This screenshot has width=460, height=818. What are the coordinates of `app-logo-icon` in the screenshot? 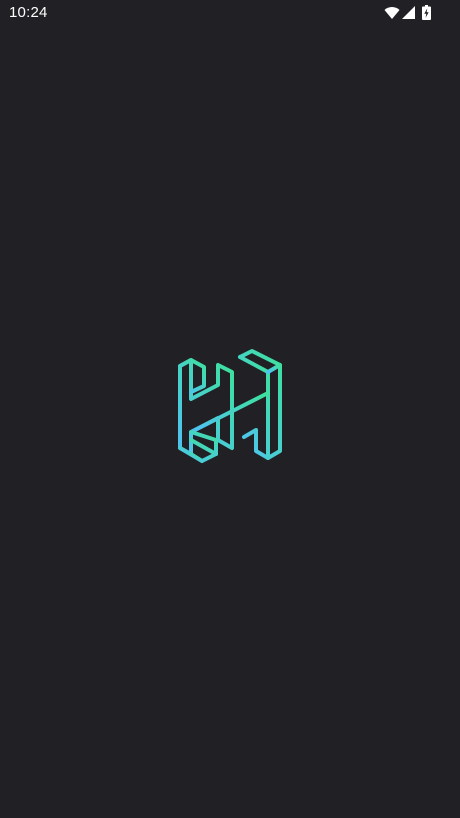 It's located at (230, 406).